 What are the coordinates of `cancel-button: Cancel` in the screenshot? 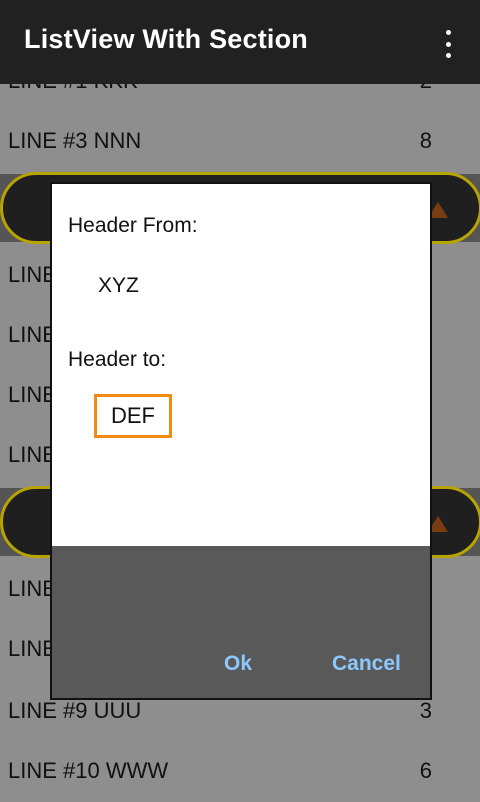 It's located at (366, 664).